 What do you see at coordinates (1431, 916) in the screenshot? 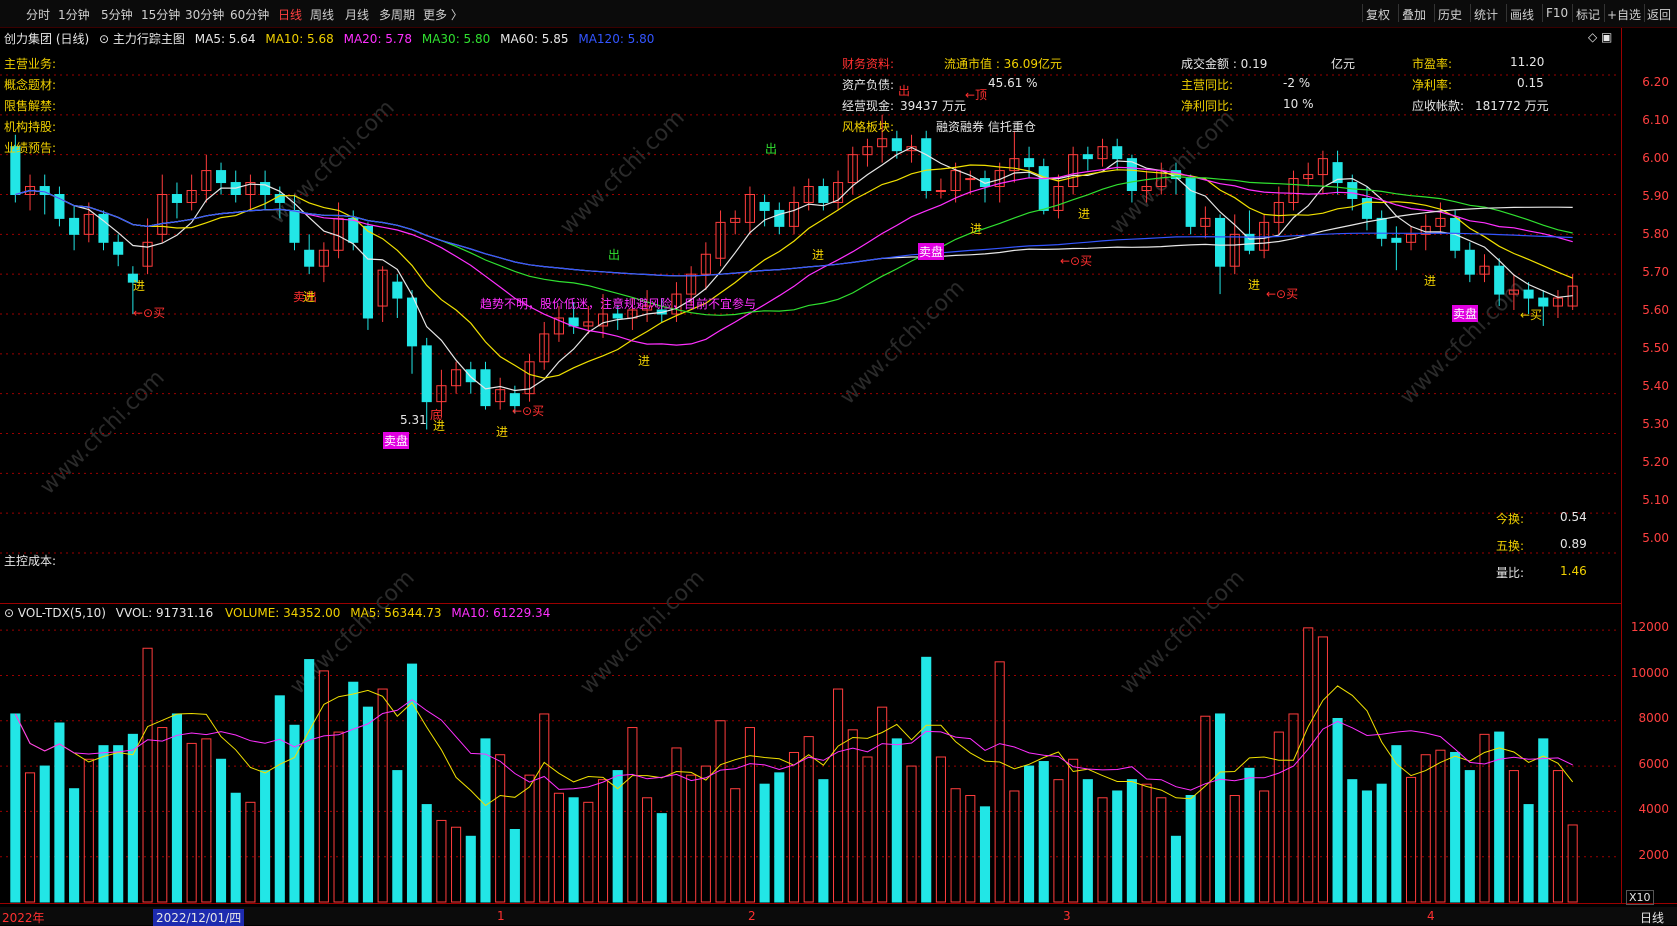
I see `month-tick: 4` at bounding box center [1431, 916].